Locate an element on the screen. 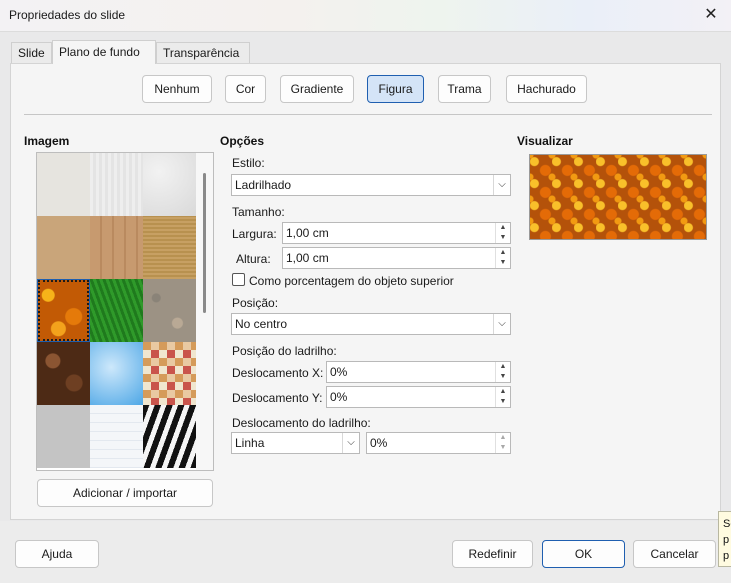 This screenshot has width=731, height=583. window-title: Propriedades do slide is located at coordinates (67, 15).